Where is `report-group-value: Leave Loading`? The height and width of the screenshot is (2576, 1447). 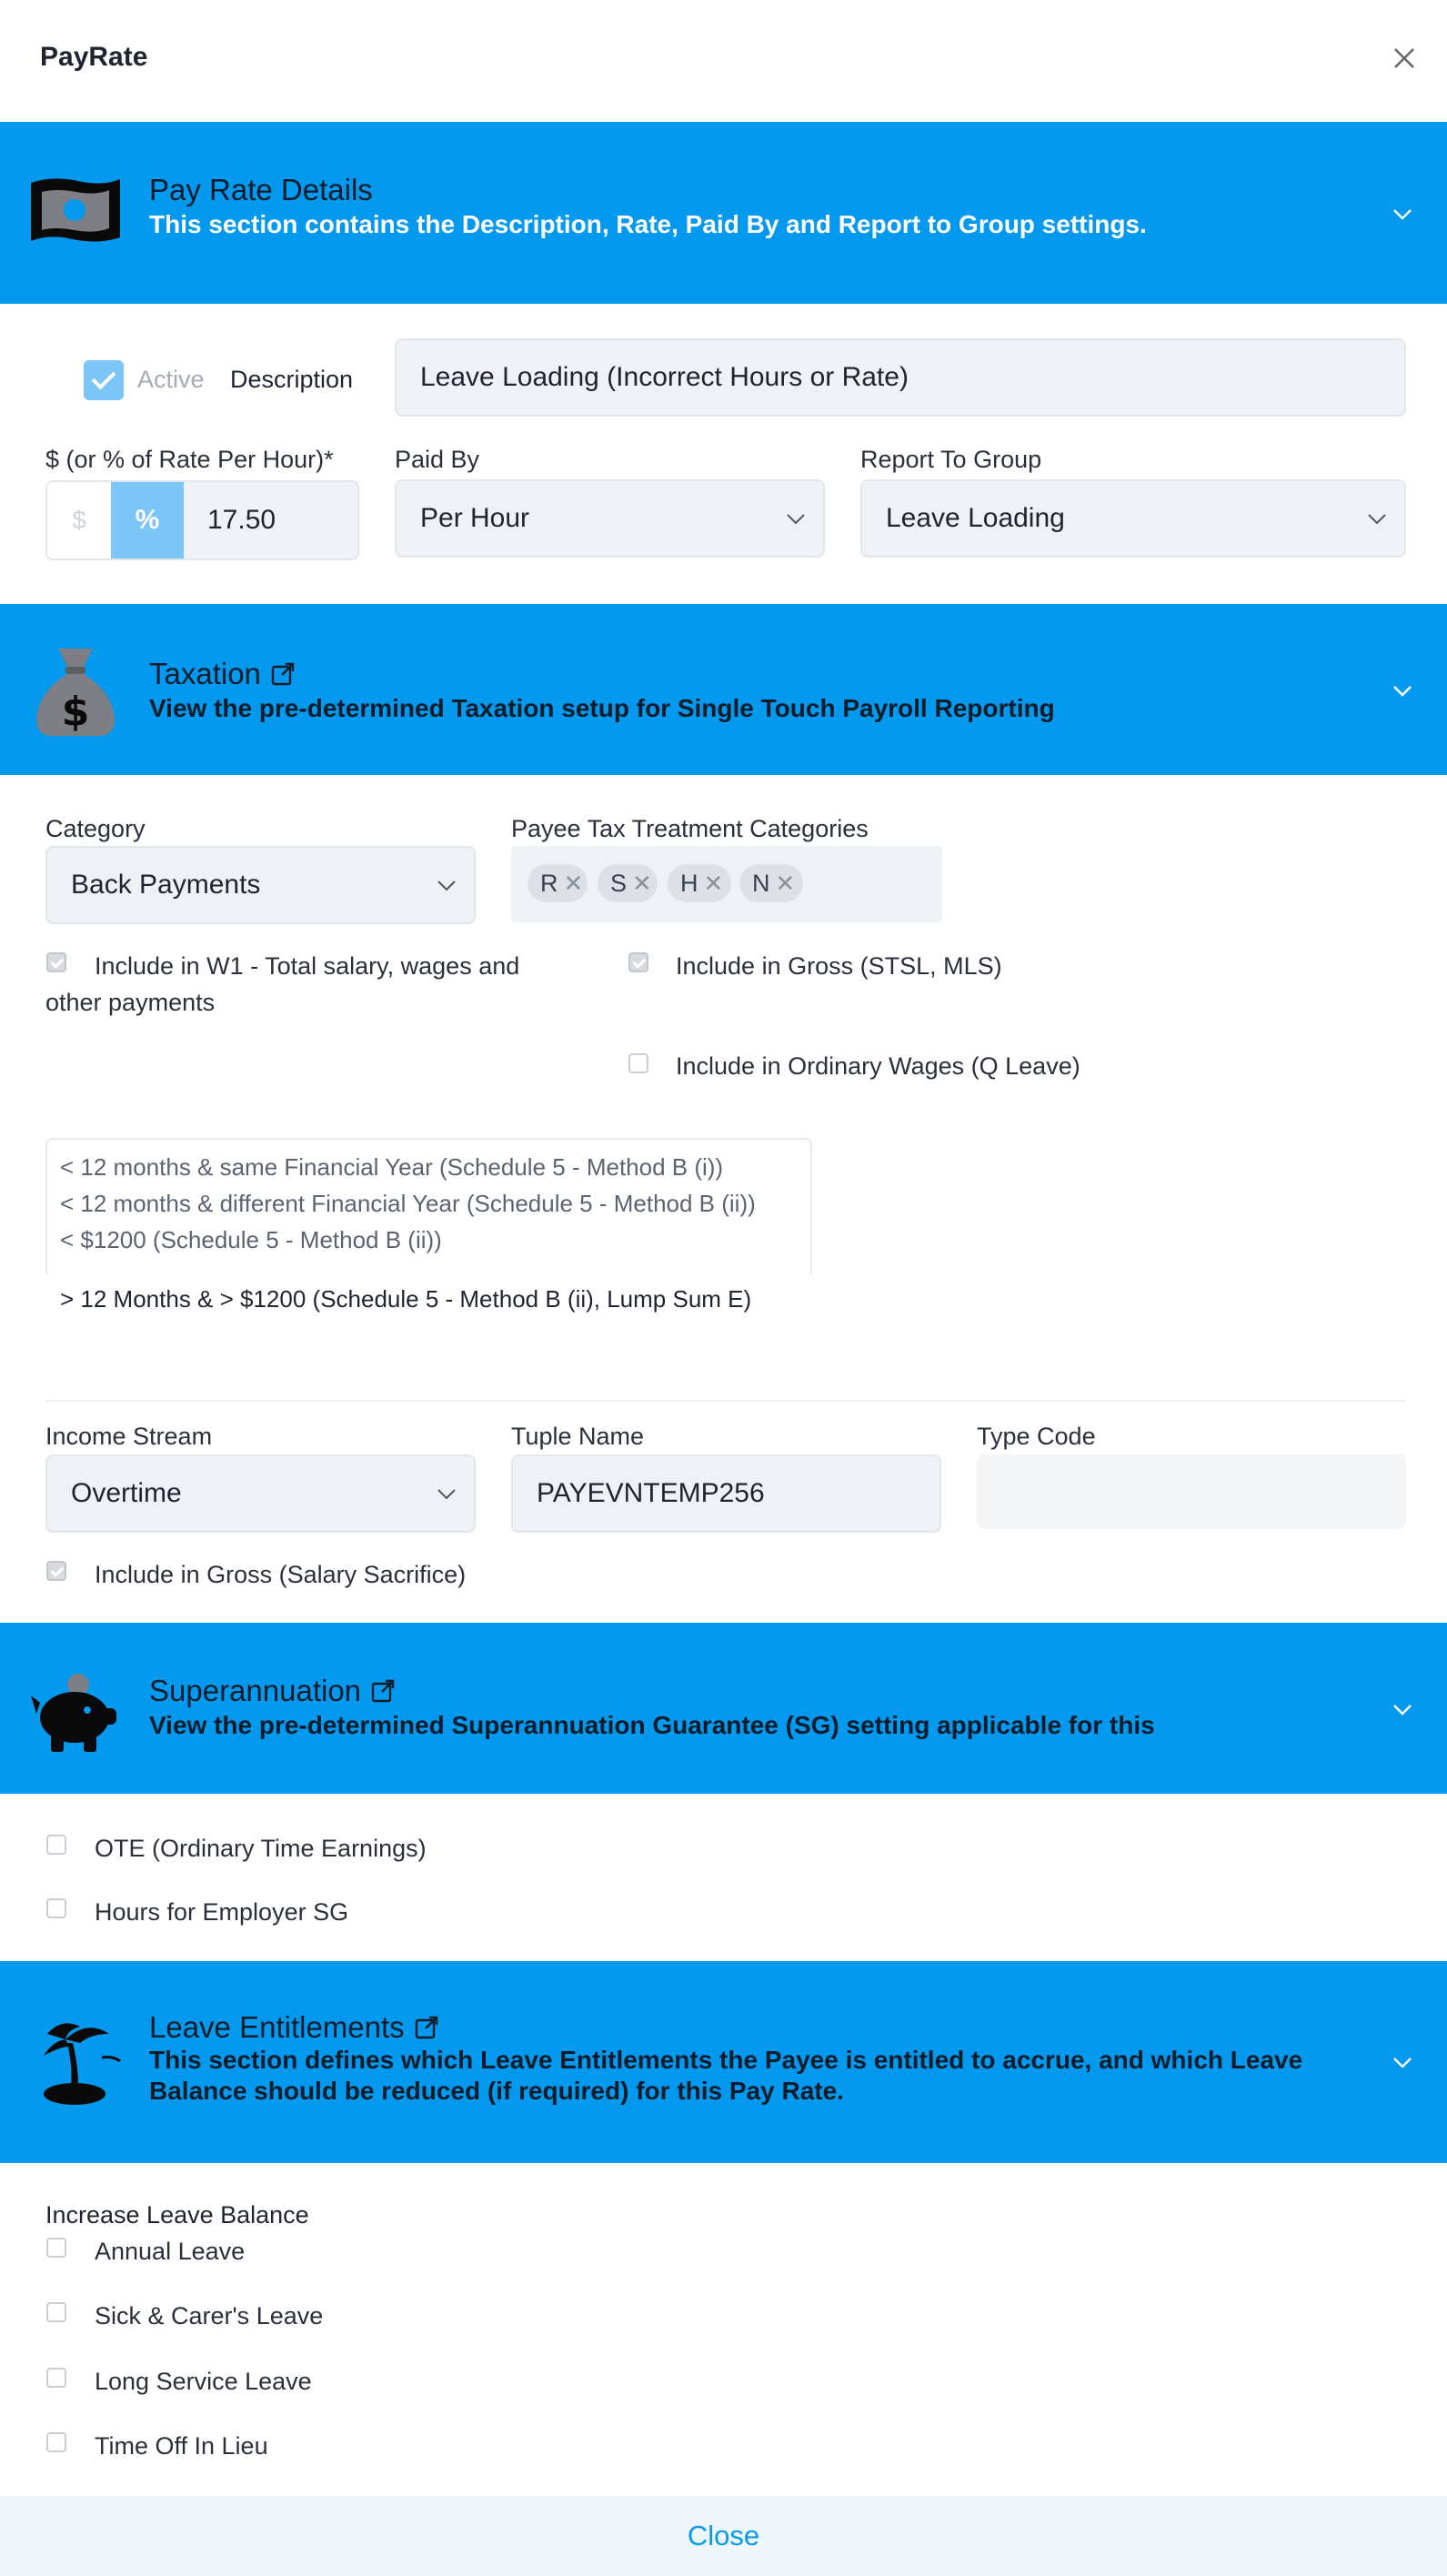
report-group-value: Leave Loading is located at coordinates (975, 518).